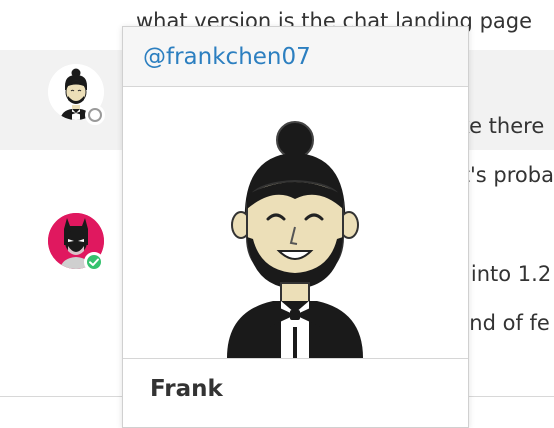 This screenshot has height=428, width=554. Describe the element at coordinates (186, 389) in the screenshot. I see `profile-display-name: Frank` at that location.